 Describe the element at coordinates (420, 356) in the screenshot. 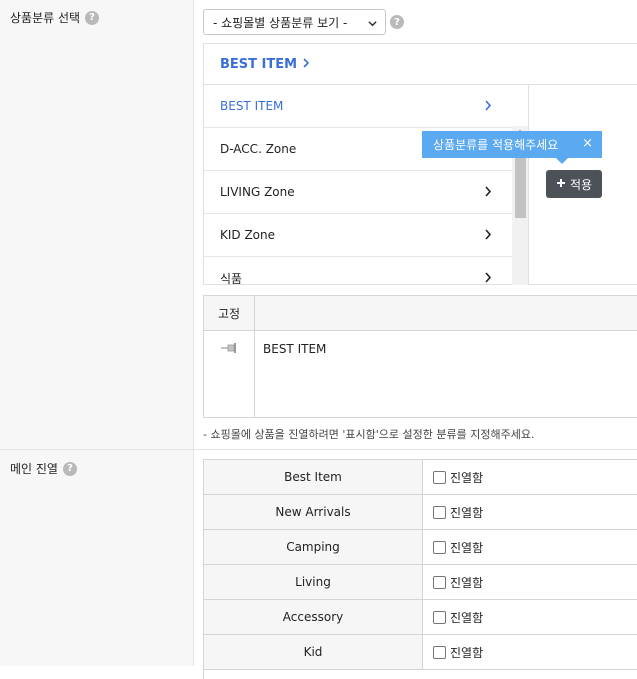

I see `fixed-category-table: 고정 BEST ITEM` at that location.